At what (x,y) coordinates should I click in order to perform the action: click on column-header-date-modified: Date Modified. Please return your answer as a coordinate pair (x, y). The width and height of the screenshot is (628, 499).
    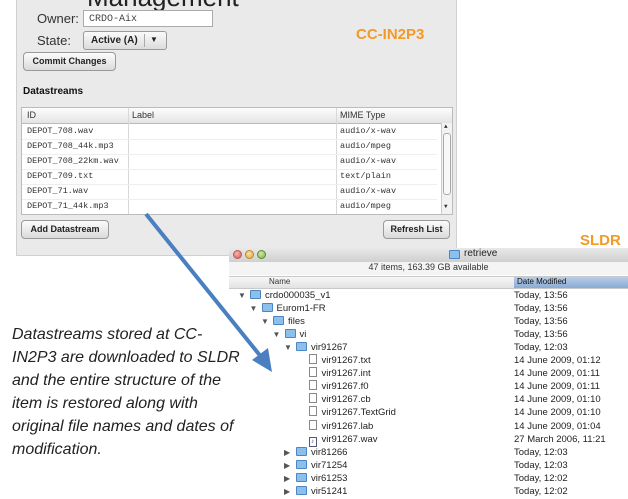
    Looking at the image, I should click on (571, 282).